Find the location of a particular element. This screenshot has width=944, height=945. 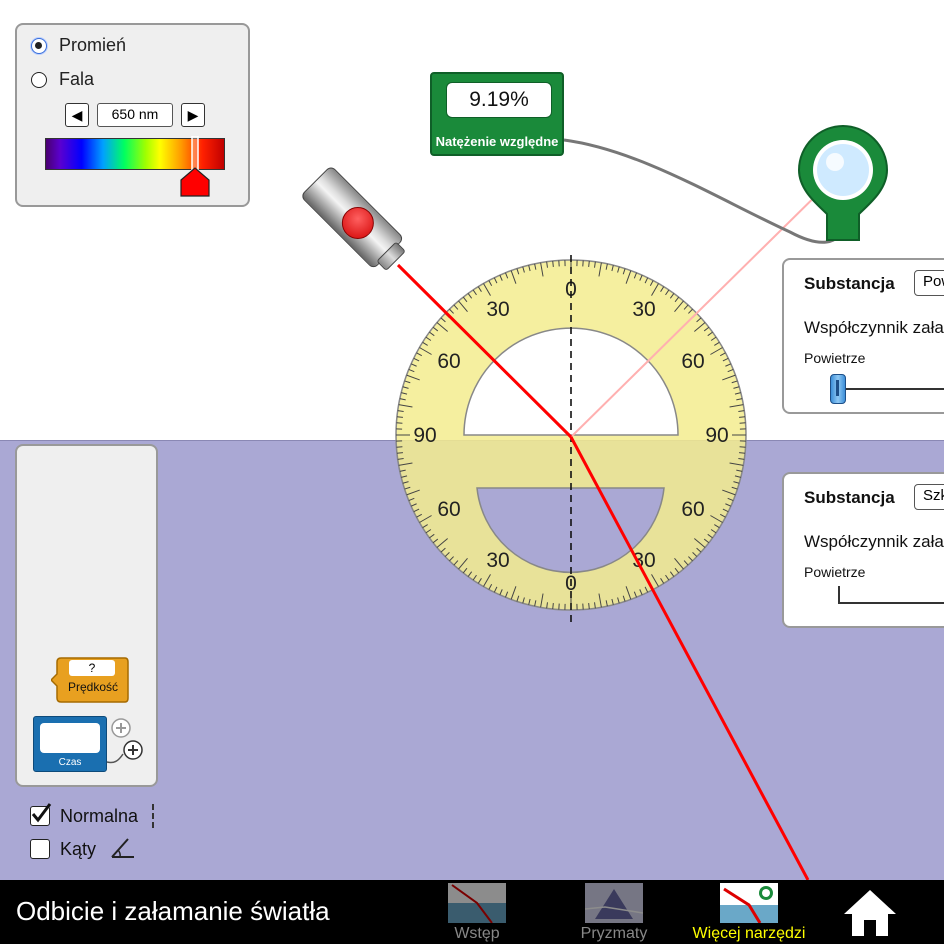

tab-prisms: Pryzmaty is located at coordinates (614, 911).